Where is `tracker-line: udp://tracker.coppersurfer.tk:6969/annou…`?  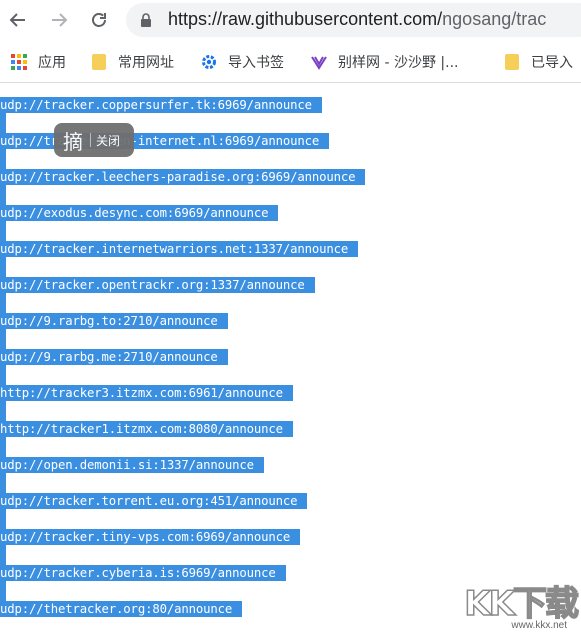 tracker-line: udp://tracker.coppersurfer.tk:6969/annou… is located at coordinates (161, 105).